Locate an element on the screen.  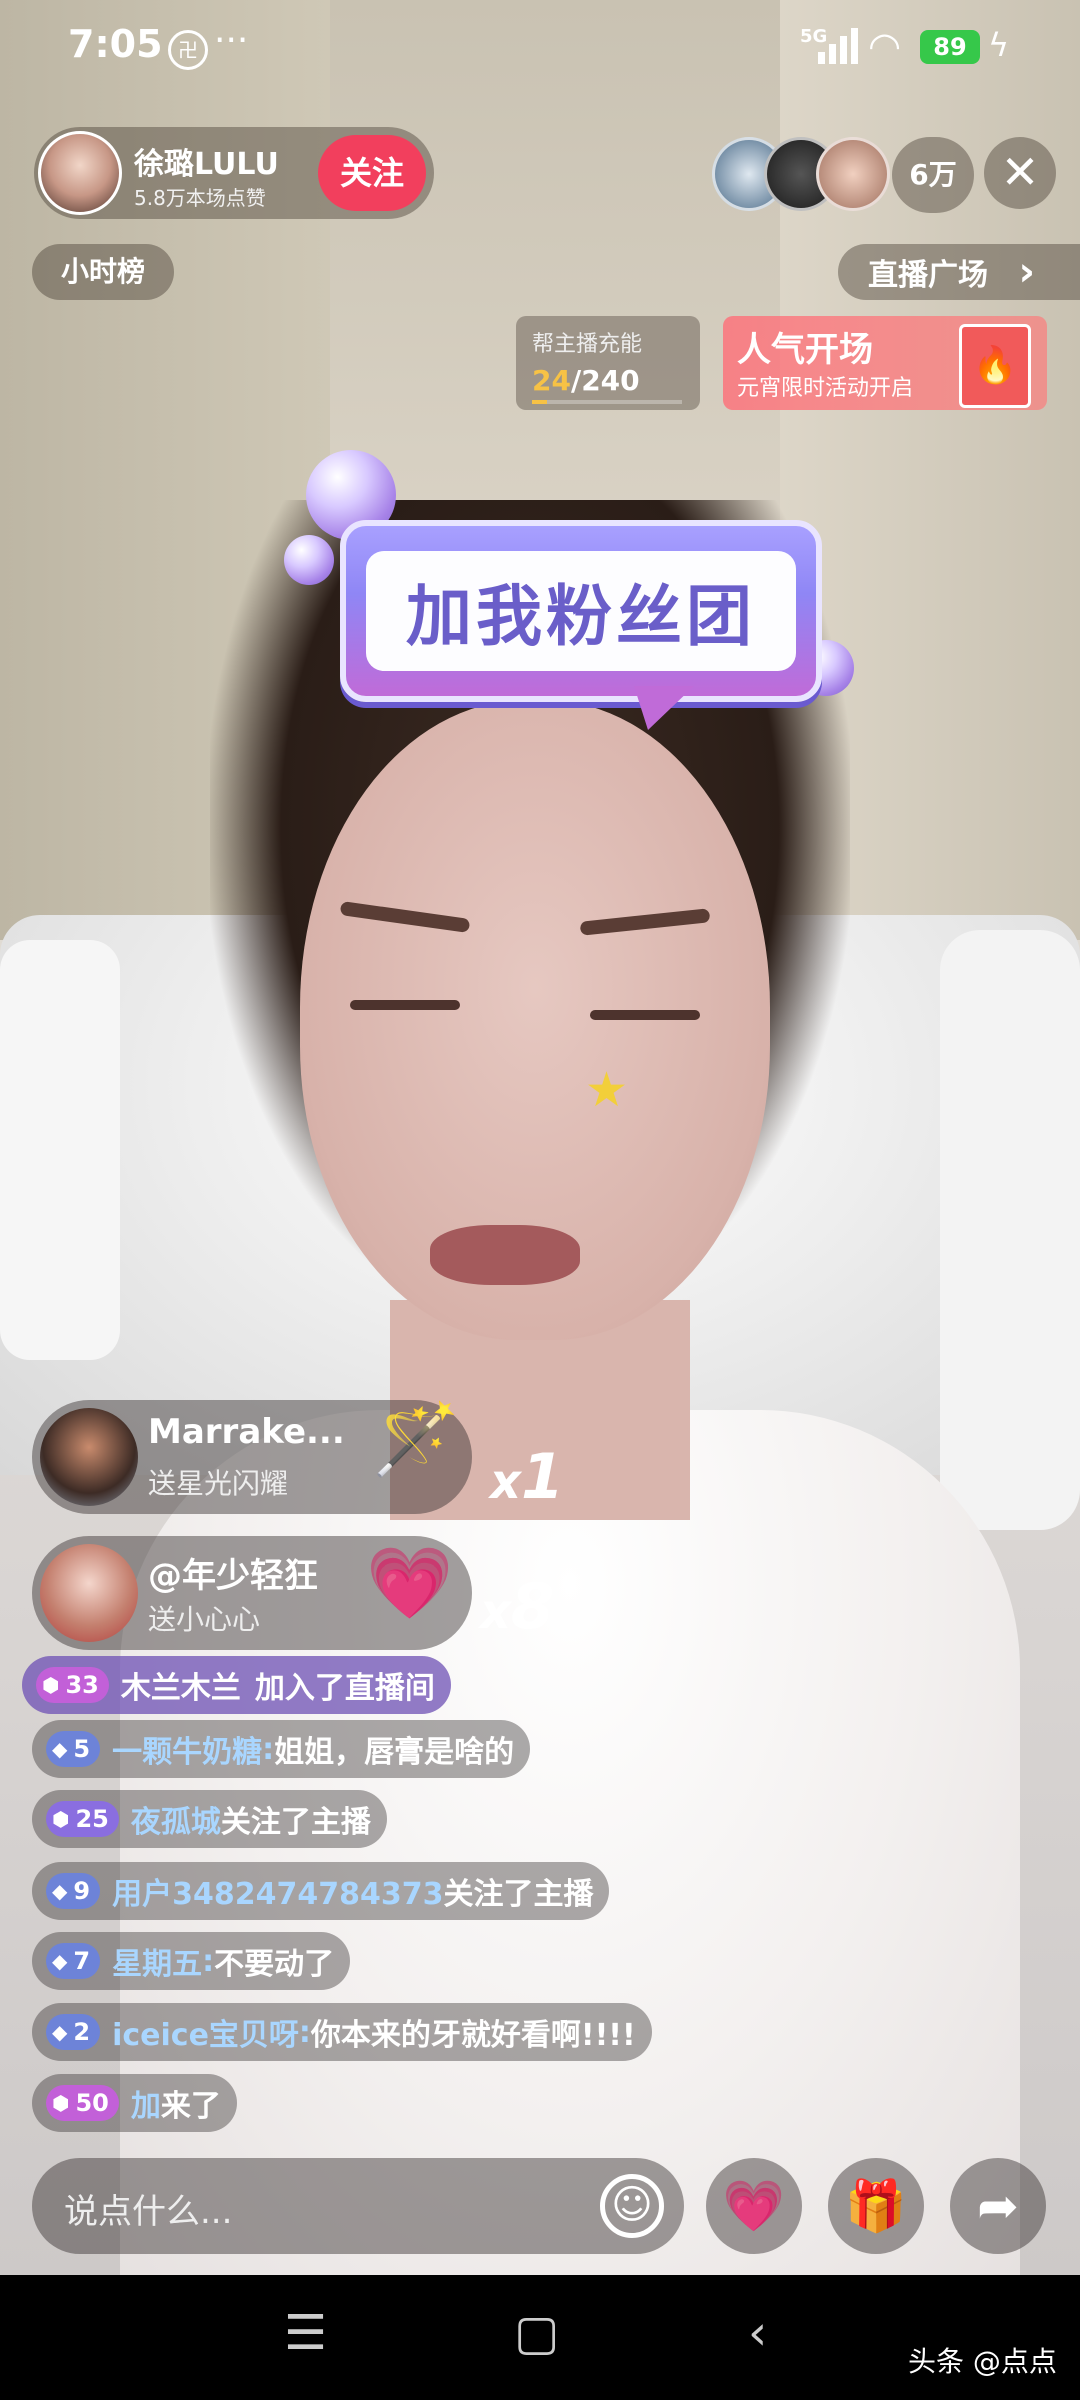
fan-level-badge: ⬢ 33 is located at coordinates (72, 1685).